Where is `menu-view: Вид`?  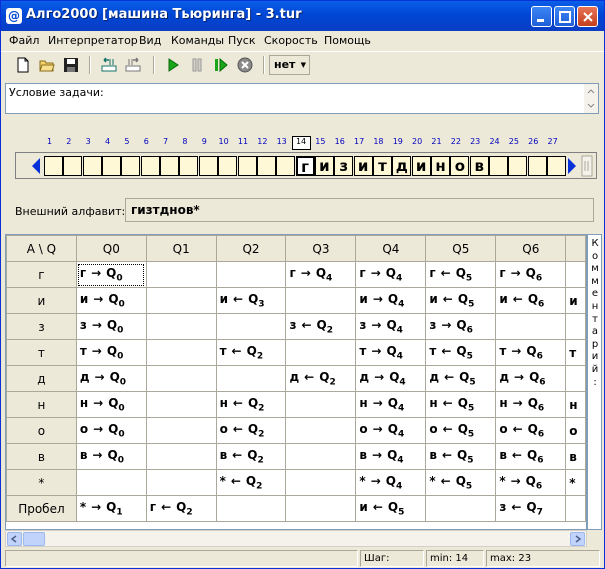
menu-view: Вид is located at coordinates (150, 40).